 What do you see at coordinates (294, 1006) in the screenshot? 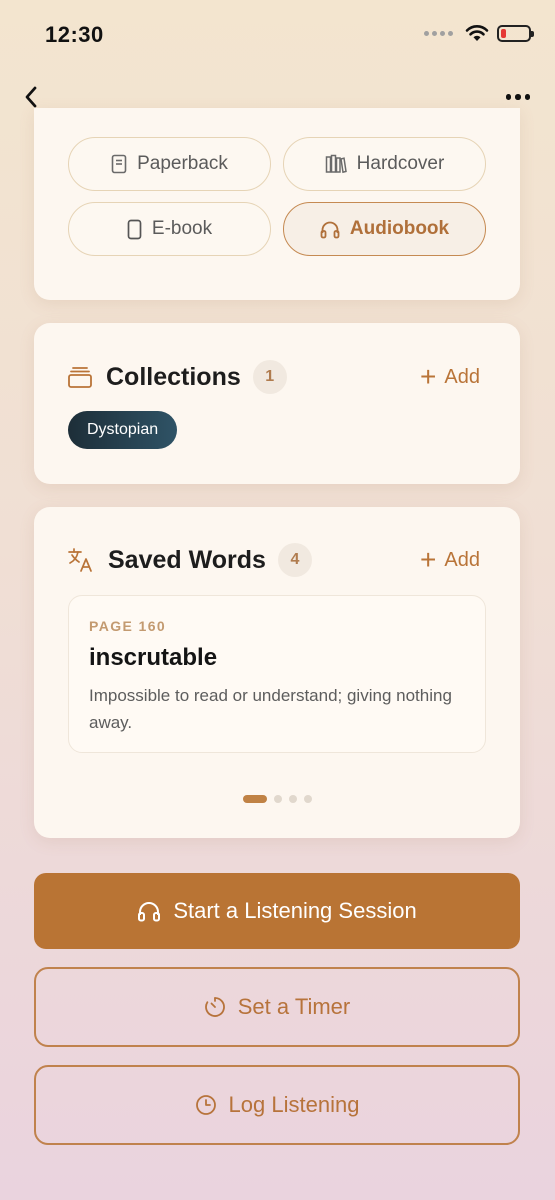
I see `set-timer-label: Set a Timer` at bounding box center [294, 1006].